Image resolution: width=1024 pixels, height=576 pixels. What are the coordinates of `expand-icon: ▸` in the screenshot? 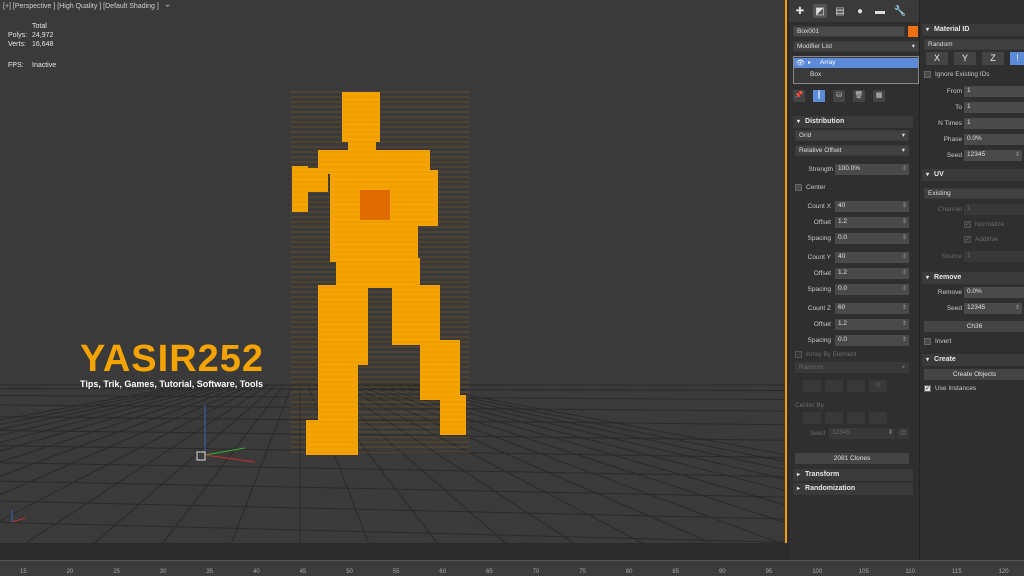 It's located at (809, 63).